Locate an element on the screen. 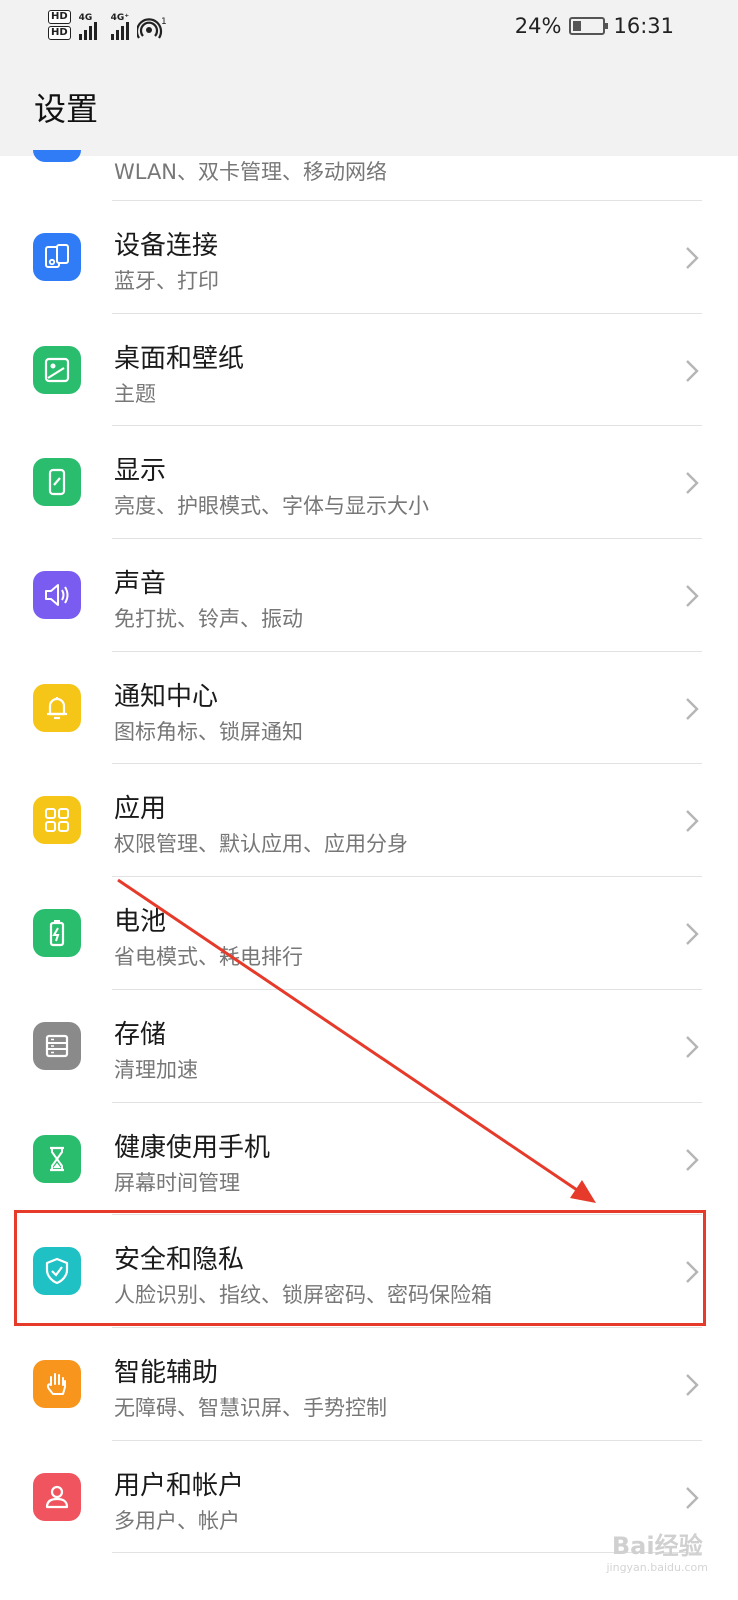  settings-item-subtitle: 亮度、护眼模式、字体与显示大小 is located at coordinates (271, 506).